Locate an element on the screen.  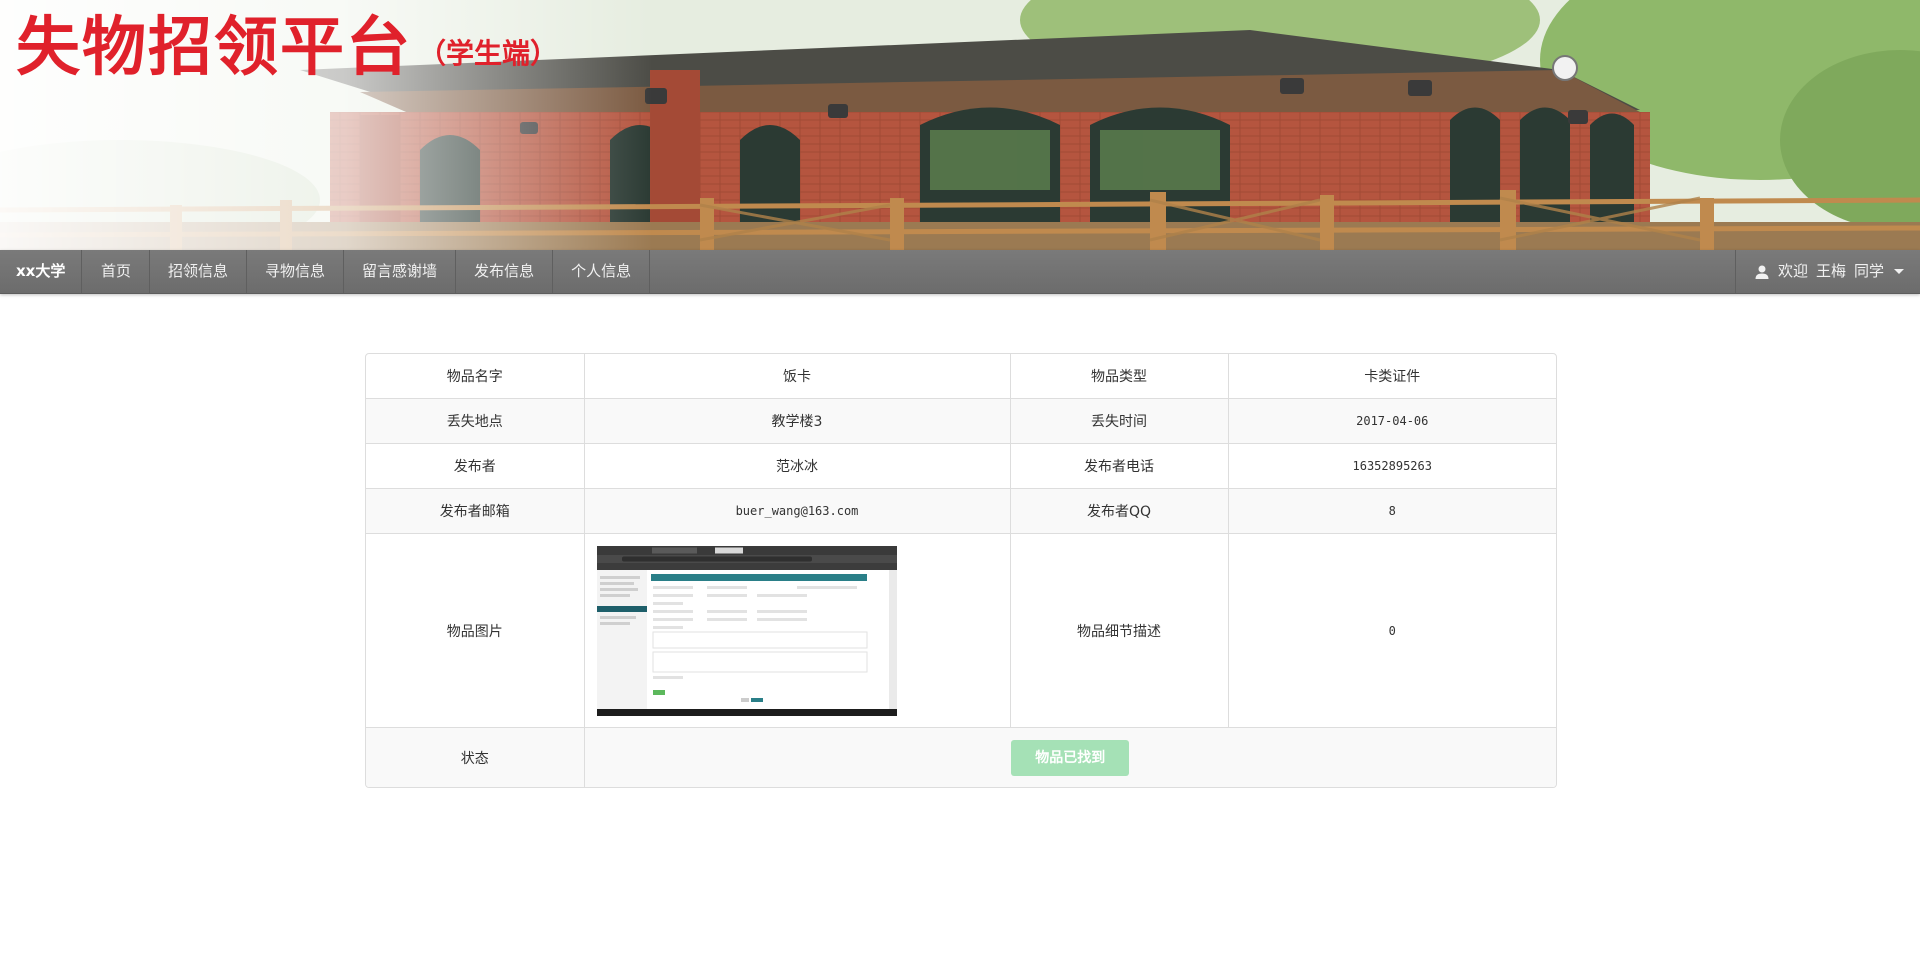
publisher-phone-label: 发布者电话 is located at coordinates (1119, 466).